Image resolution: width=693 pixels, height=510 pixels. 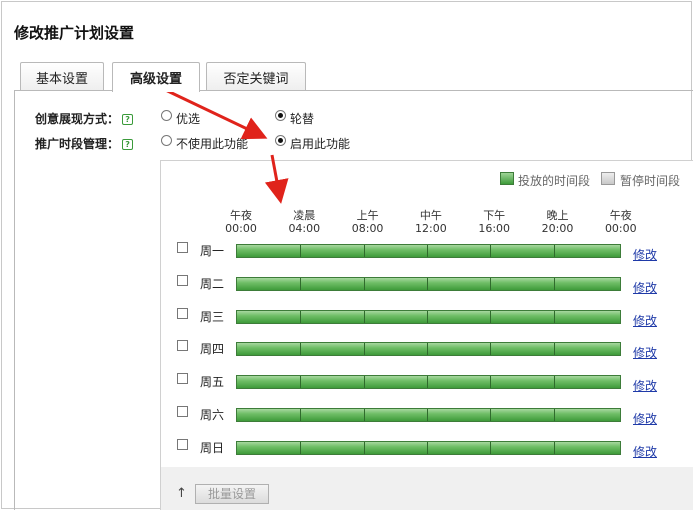 I want to click on day-label: 周三, so click(x=212, y=316).